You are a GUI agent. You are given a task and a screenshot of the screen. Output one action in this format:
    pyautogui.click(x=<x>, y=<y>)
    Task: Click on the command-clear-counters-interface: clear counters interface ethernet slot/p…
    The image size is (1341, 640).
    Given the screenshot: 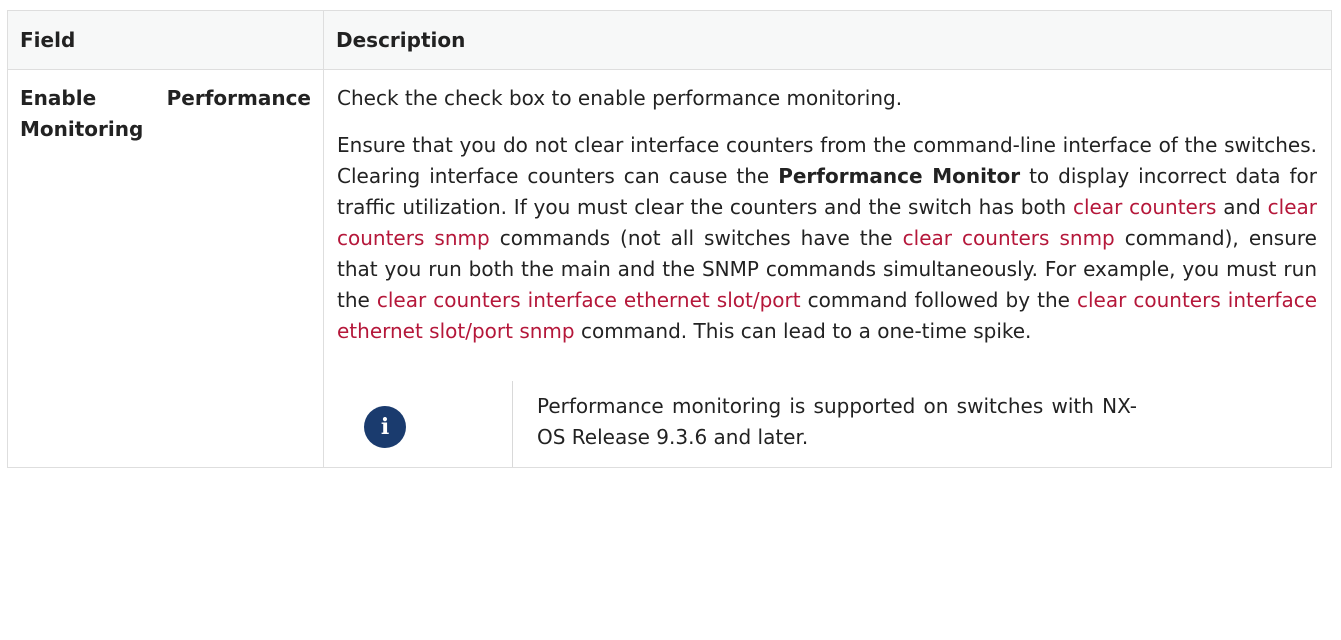 What is the action you would take?
    pyautogui.click(x=588, y=300)
    